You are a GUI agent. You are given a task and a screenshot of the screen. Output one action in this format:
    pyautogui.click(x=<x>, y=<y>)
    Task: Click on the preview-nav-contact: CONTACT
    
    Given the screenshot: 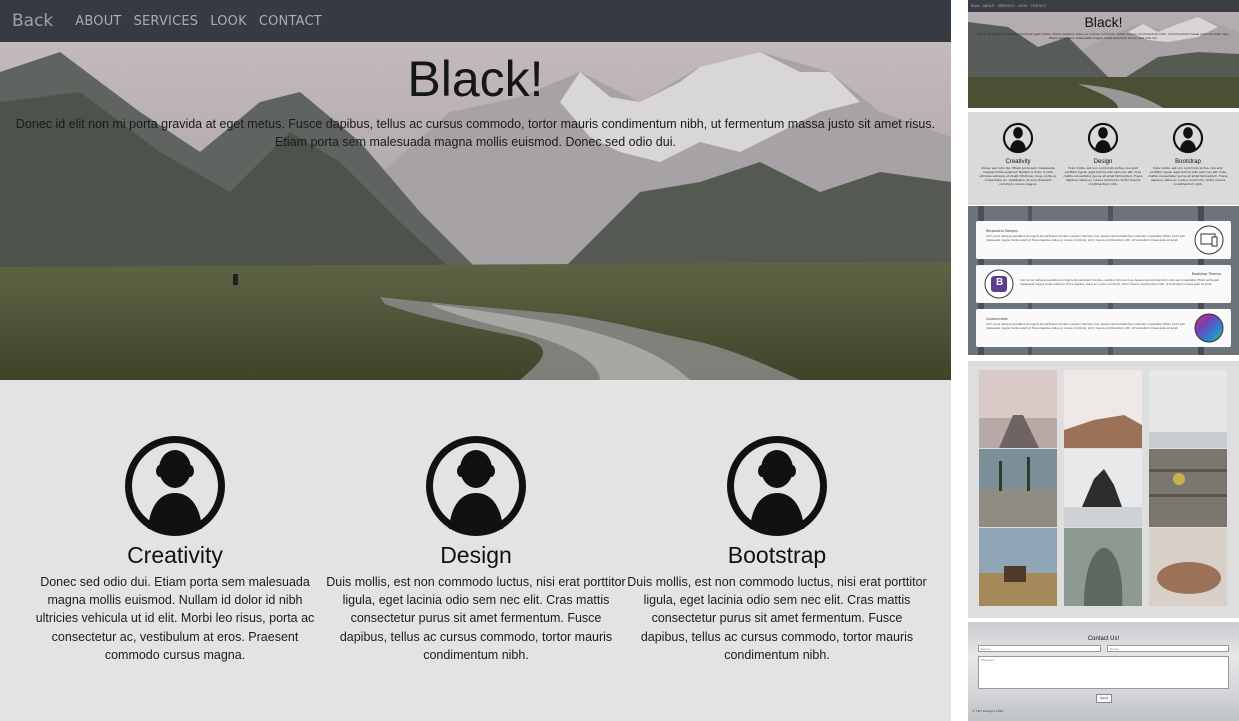 What is the action you would take?
    pyautogui.click(x=1038, y=6)
    